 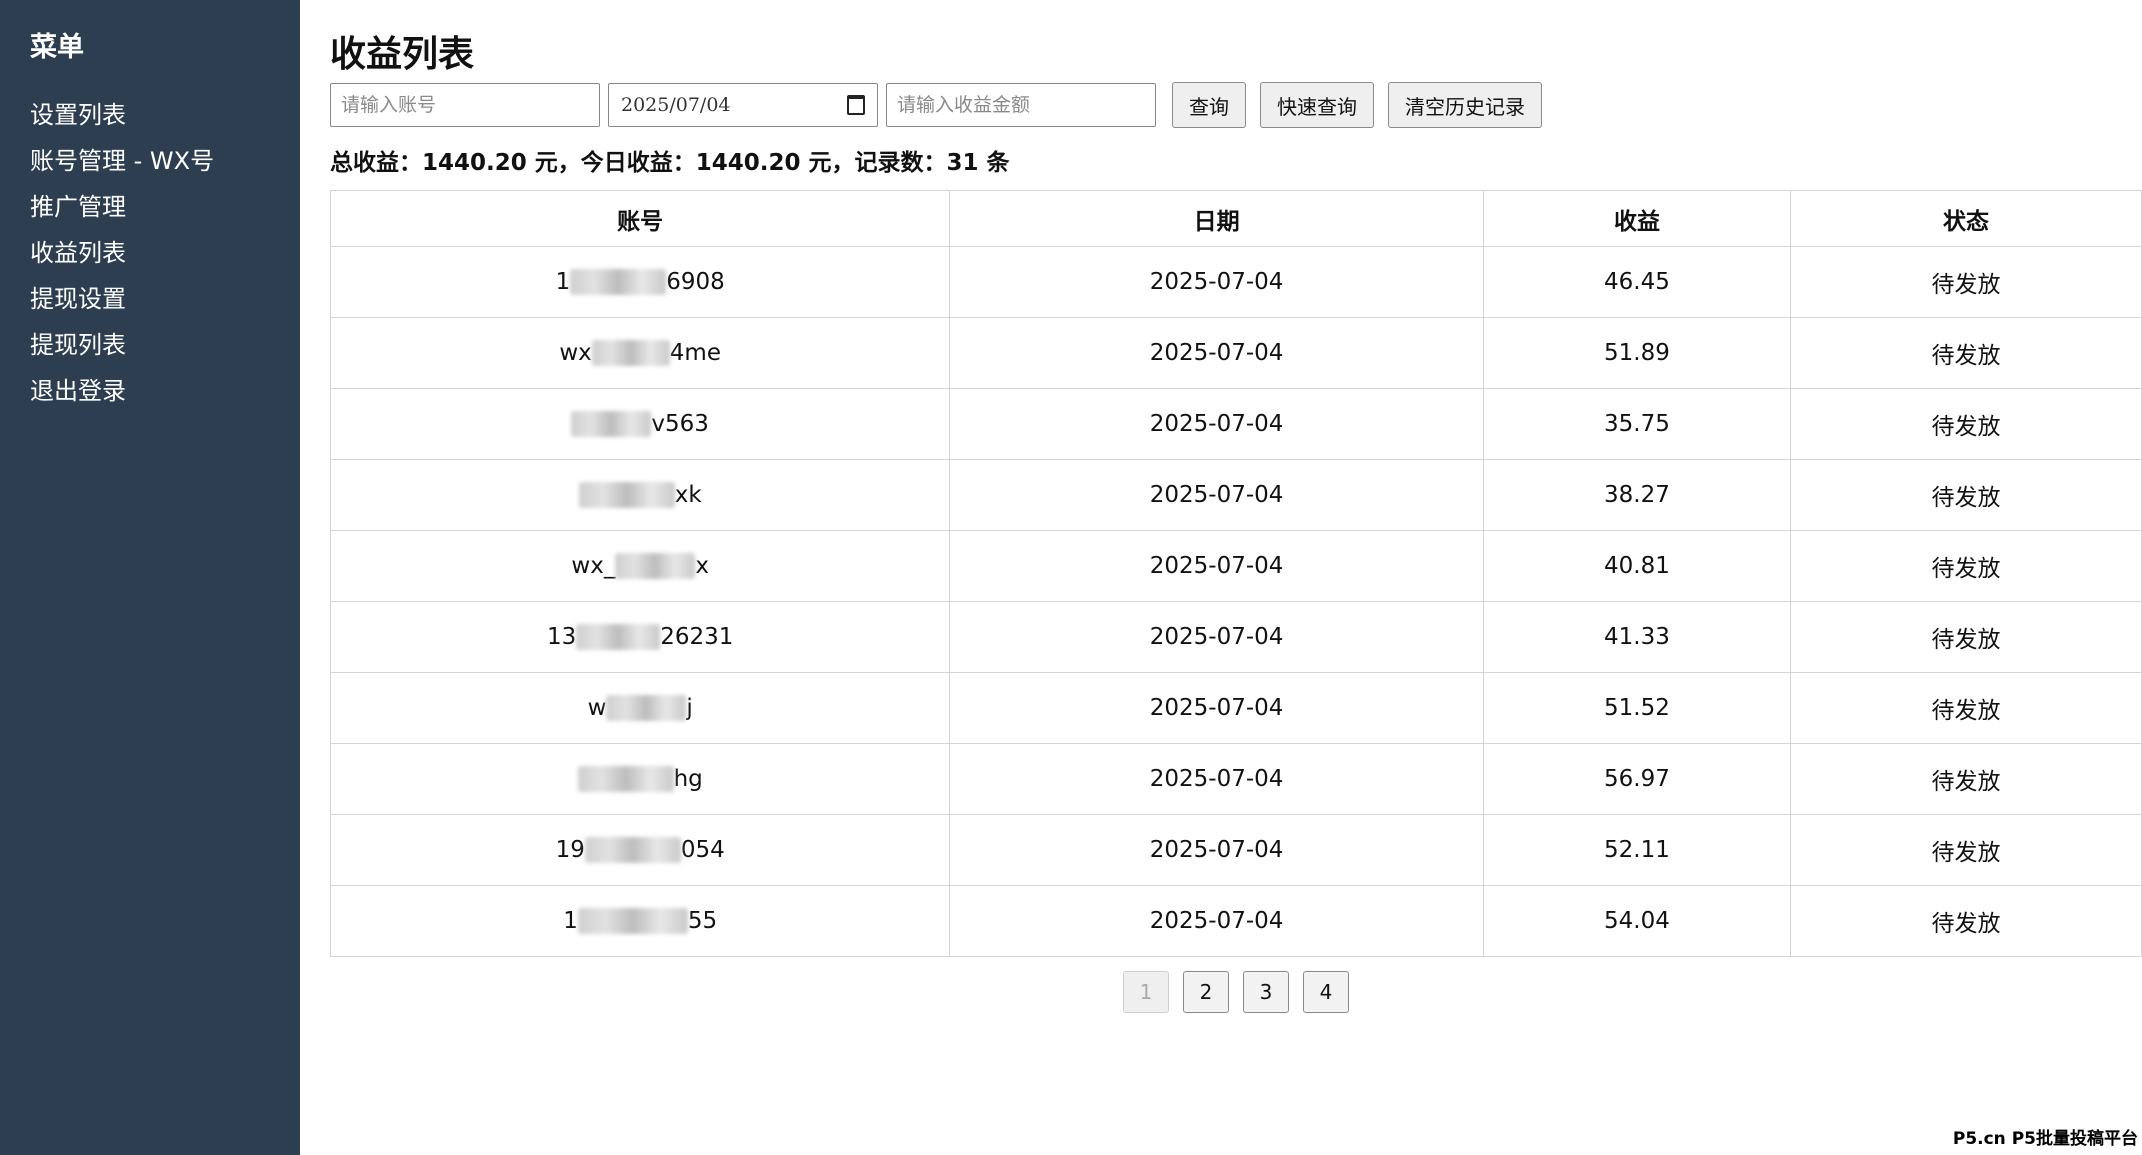 What do you see at coordinates (165, 299) in the screenshot?
I see `sidebar-item-withdraw-settings: 提现设置` at bounding box center [165, 299].